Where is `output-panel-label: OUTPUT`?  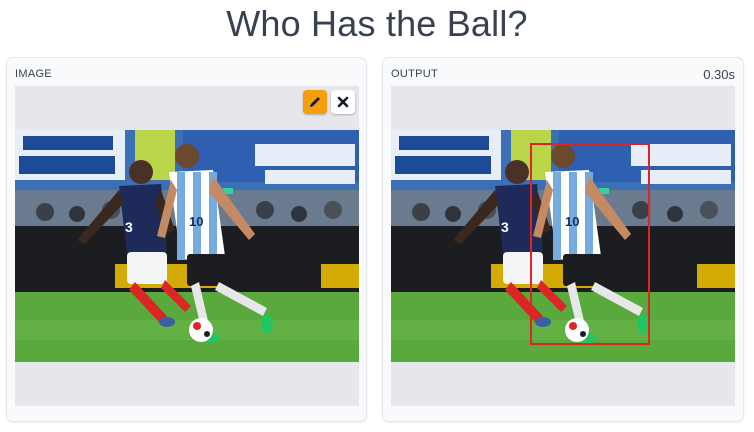
output-panel-label: OUTPUT is located at coordinates (415, 74).